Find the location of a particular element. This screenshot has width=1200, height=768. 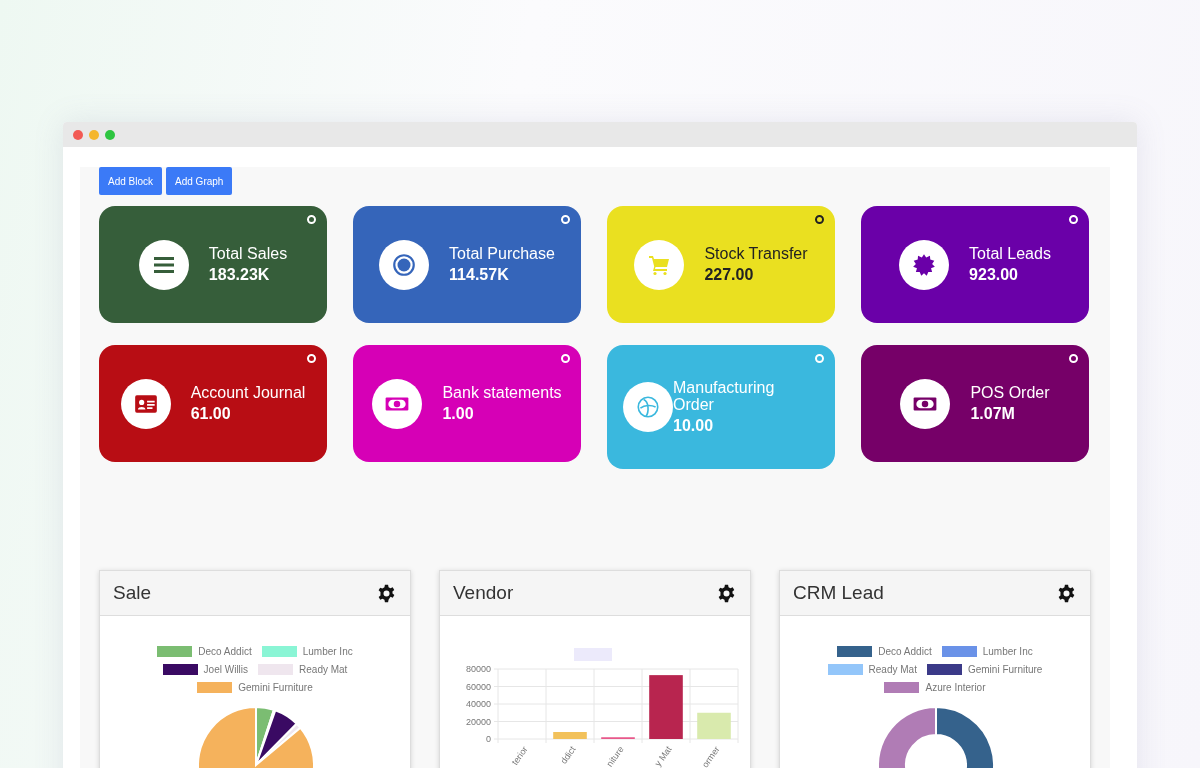

stat-card: Bank statements 1.00 is located at coordinates (467, 403).